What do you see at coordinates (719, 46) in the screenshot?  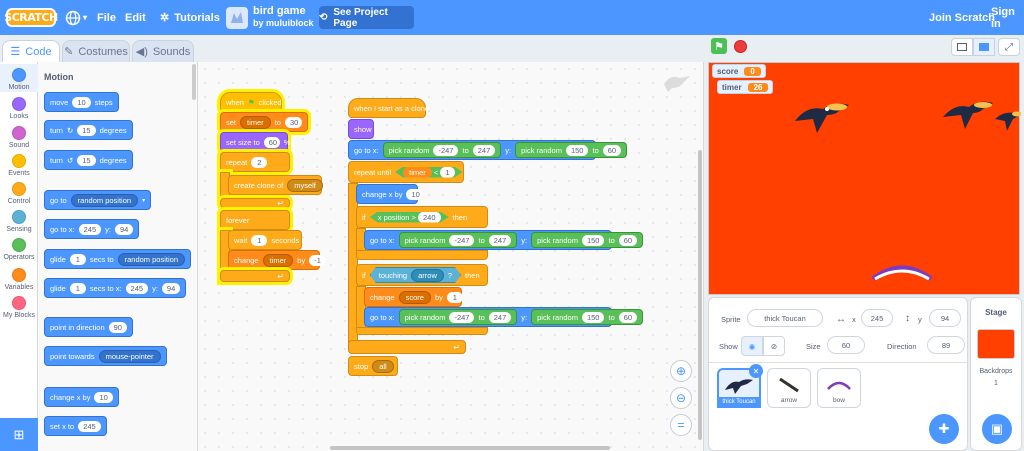 I see `green-flag-button: ⚑` at bounding box center [719, 46].